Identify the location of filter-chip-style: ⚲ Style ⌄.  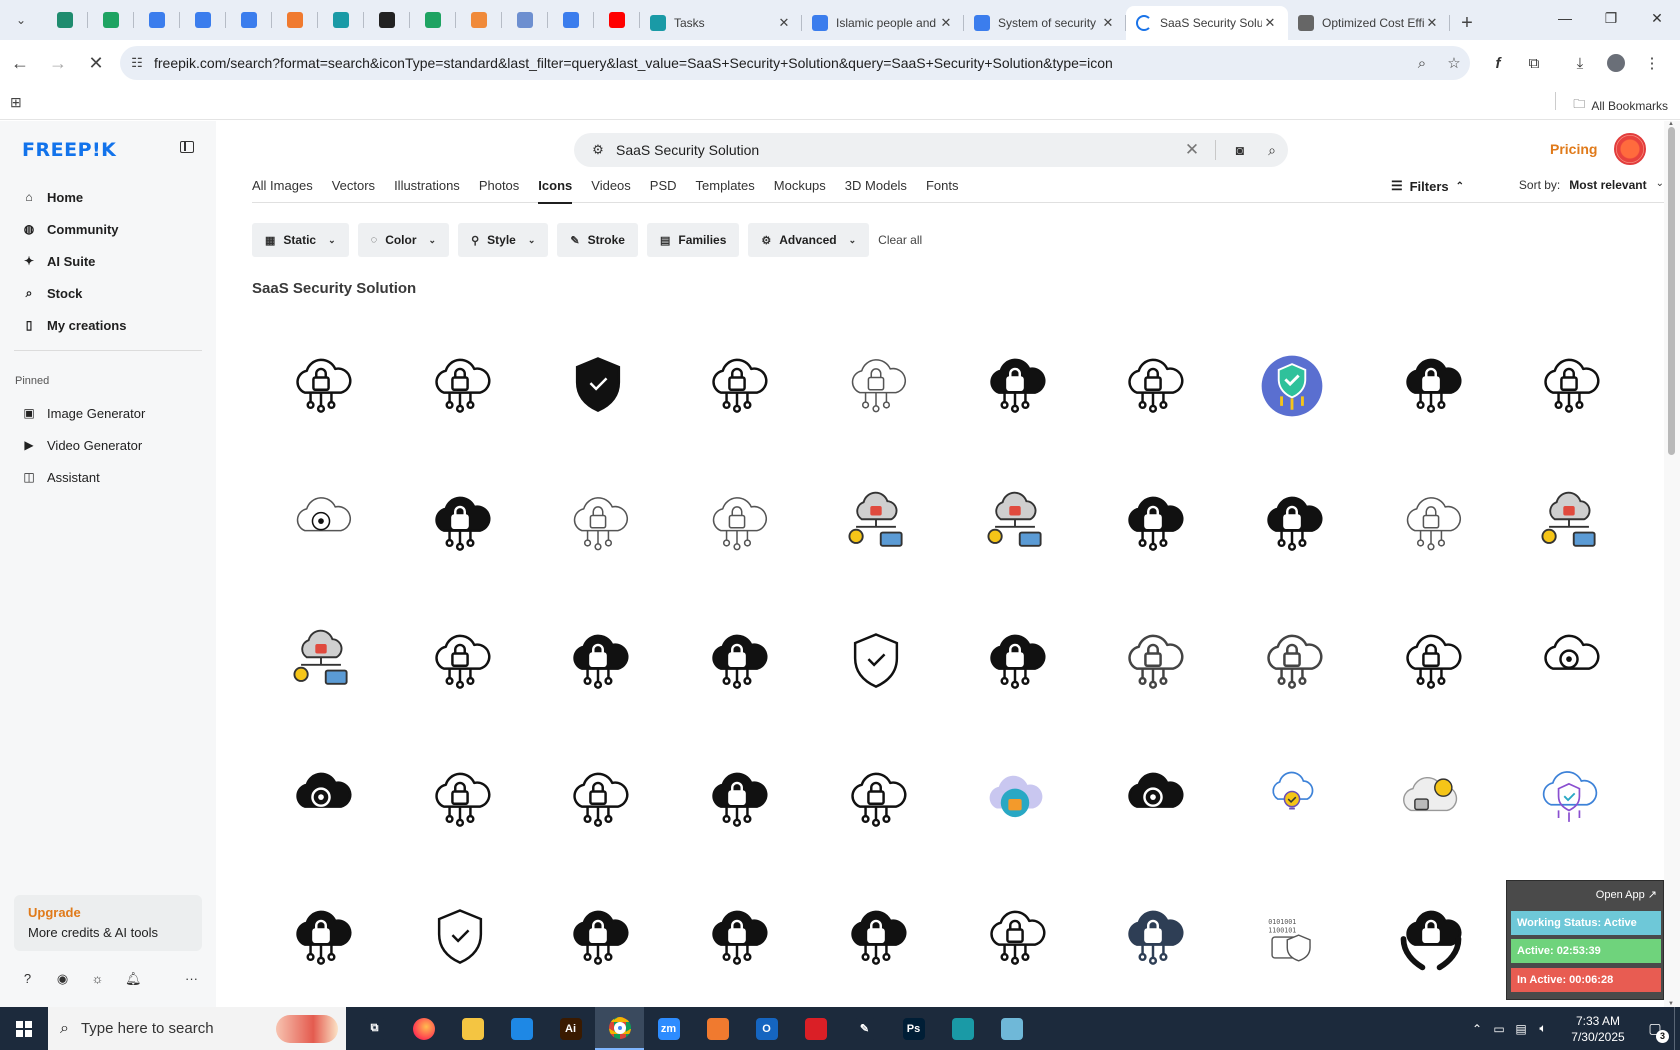
(503, 240).